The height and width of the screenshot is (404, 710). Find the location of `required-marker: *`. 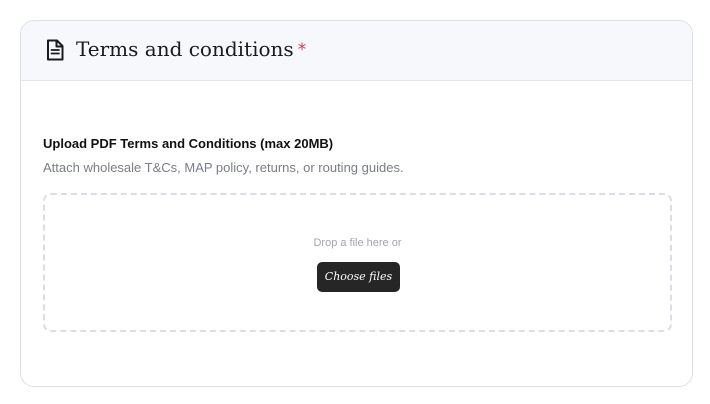

required-marker: * is located at coordinates (302, 50).